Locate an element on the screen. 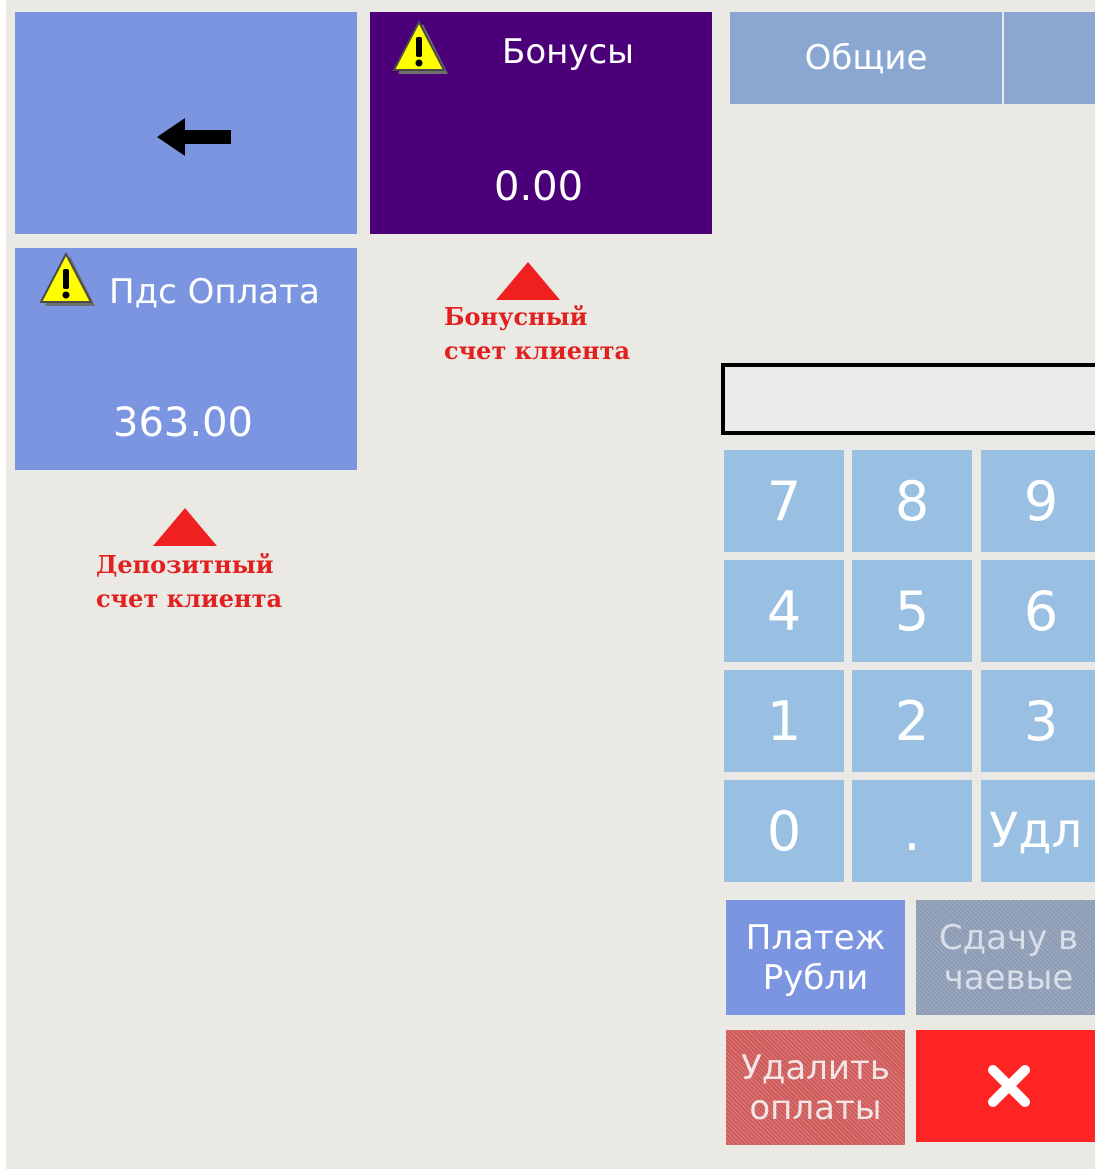  cancel-button is located at coordinates (1005, 1086).